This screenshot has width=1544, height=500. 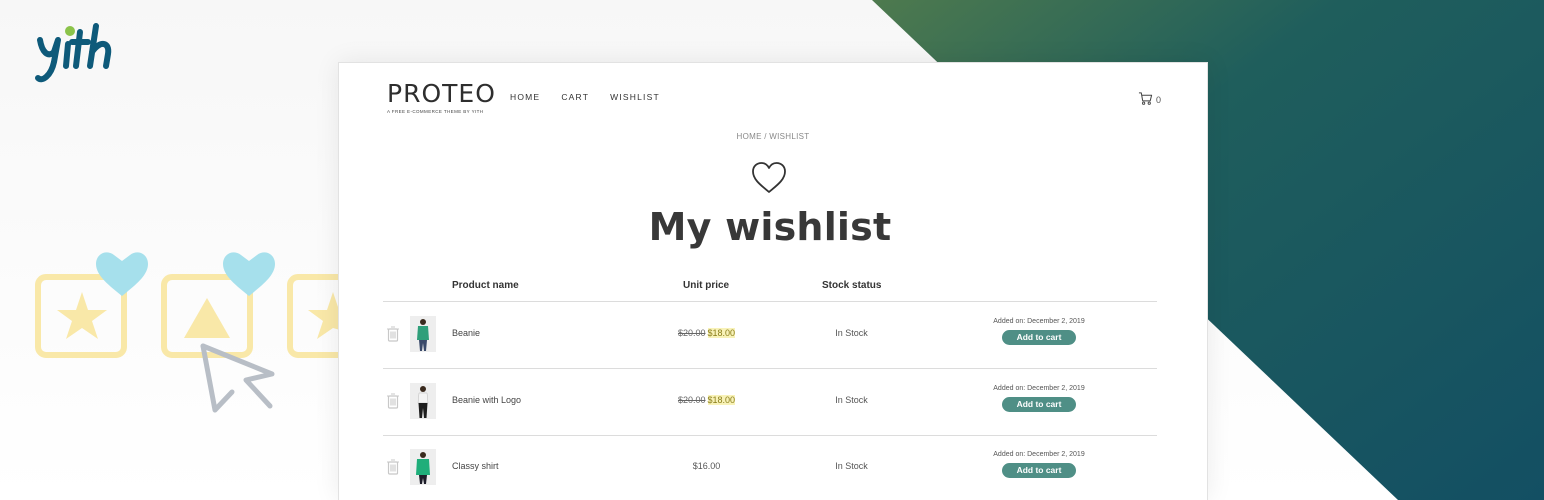 I want to click on column-header-stock: Stock status, so click(x=852, y=285).